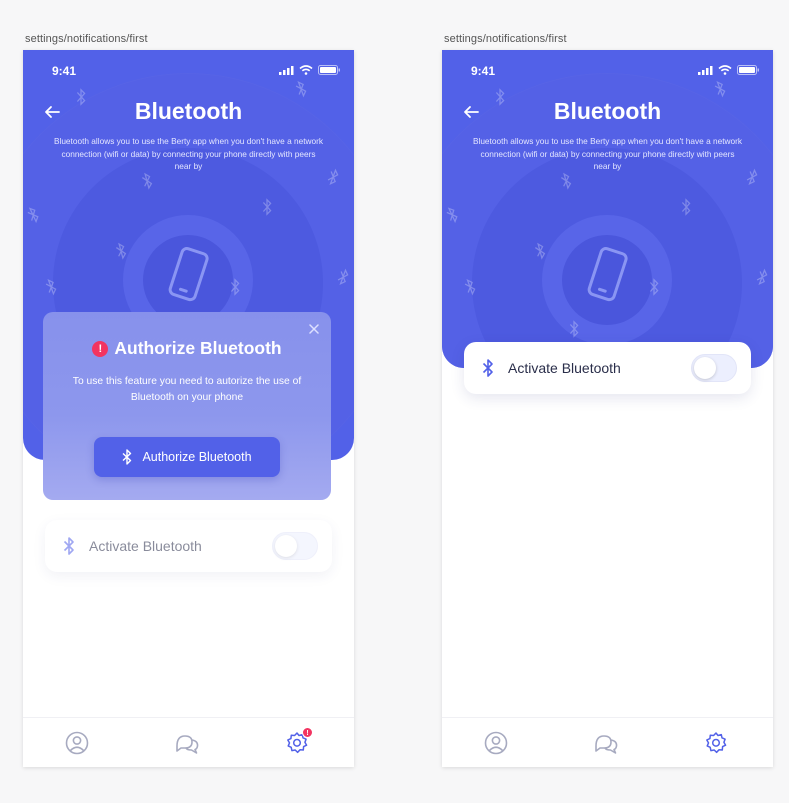 The width and height of the screenshot is (789, 803). Describe the element at coordinates (100, 348) in the screenshot. I see `warning-icon: !` at that location.